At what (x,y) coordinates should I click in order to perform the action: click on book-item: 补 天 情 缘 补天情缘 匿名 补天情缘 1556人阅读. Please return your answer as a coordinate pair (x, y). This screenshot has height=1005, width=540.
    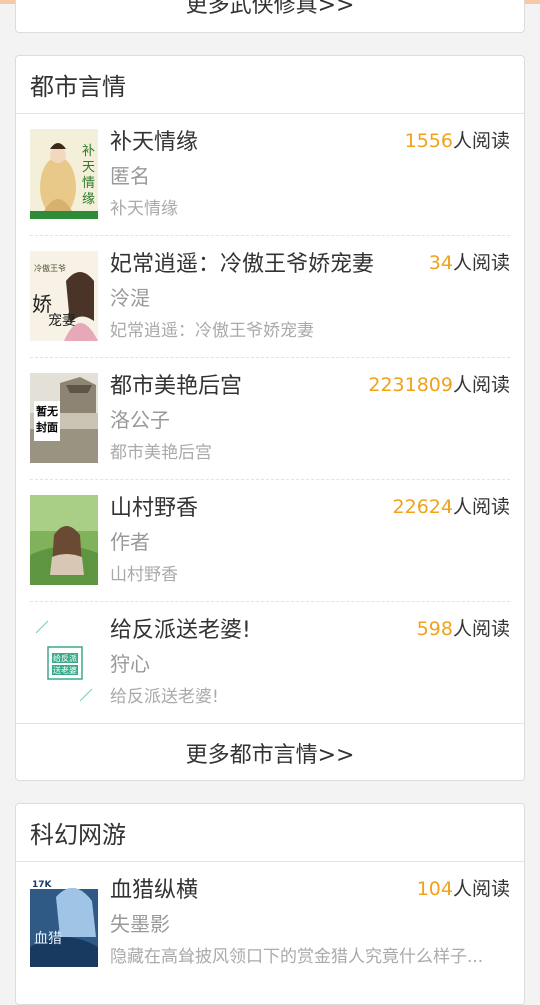
    Looking at the image, I should click on (270, 175).